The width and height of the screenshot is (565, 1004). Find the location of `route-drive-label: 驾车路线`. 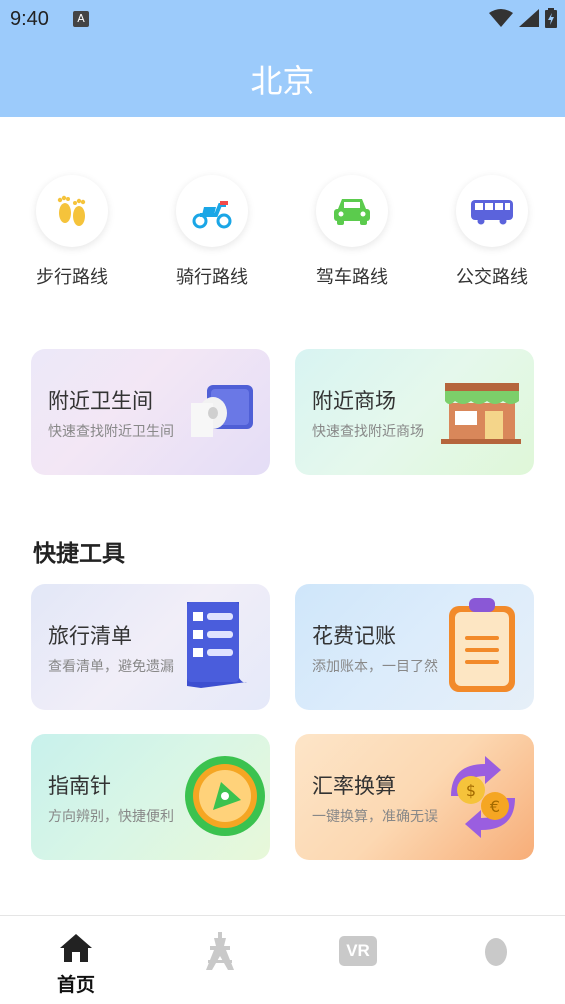

route-drive-label: 驾车路线 is located at coordinates (352, 277).